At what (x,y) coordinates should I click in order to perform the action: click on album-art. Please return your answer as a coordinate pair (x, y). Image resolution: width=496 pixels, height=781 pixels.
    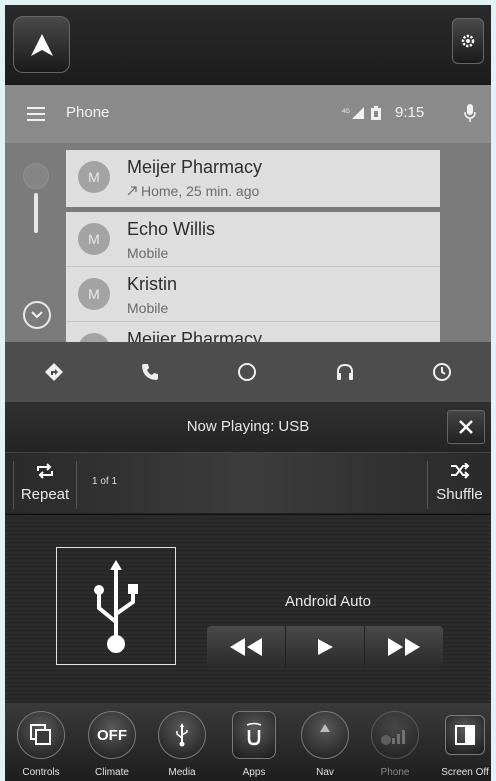
    Looking at the image, I should click on (116, 606).